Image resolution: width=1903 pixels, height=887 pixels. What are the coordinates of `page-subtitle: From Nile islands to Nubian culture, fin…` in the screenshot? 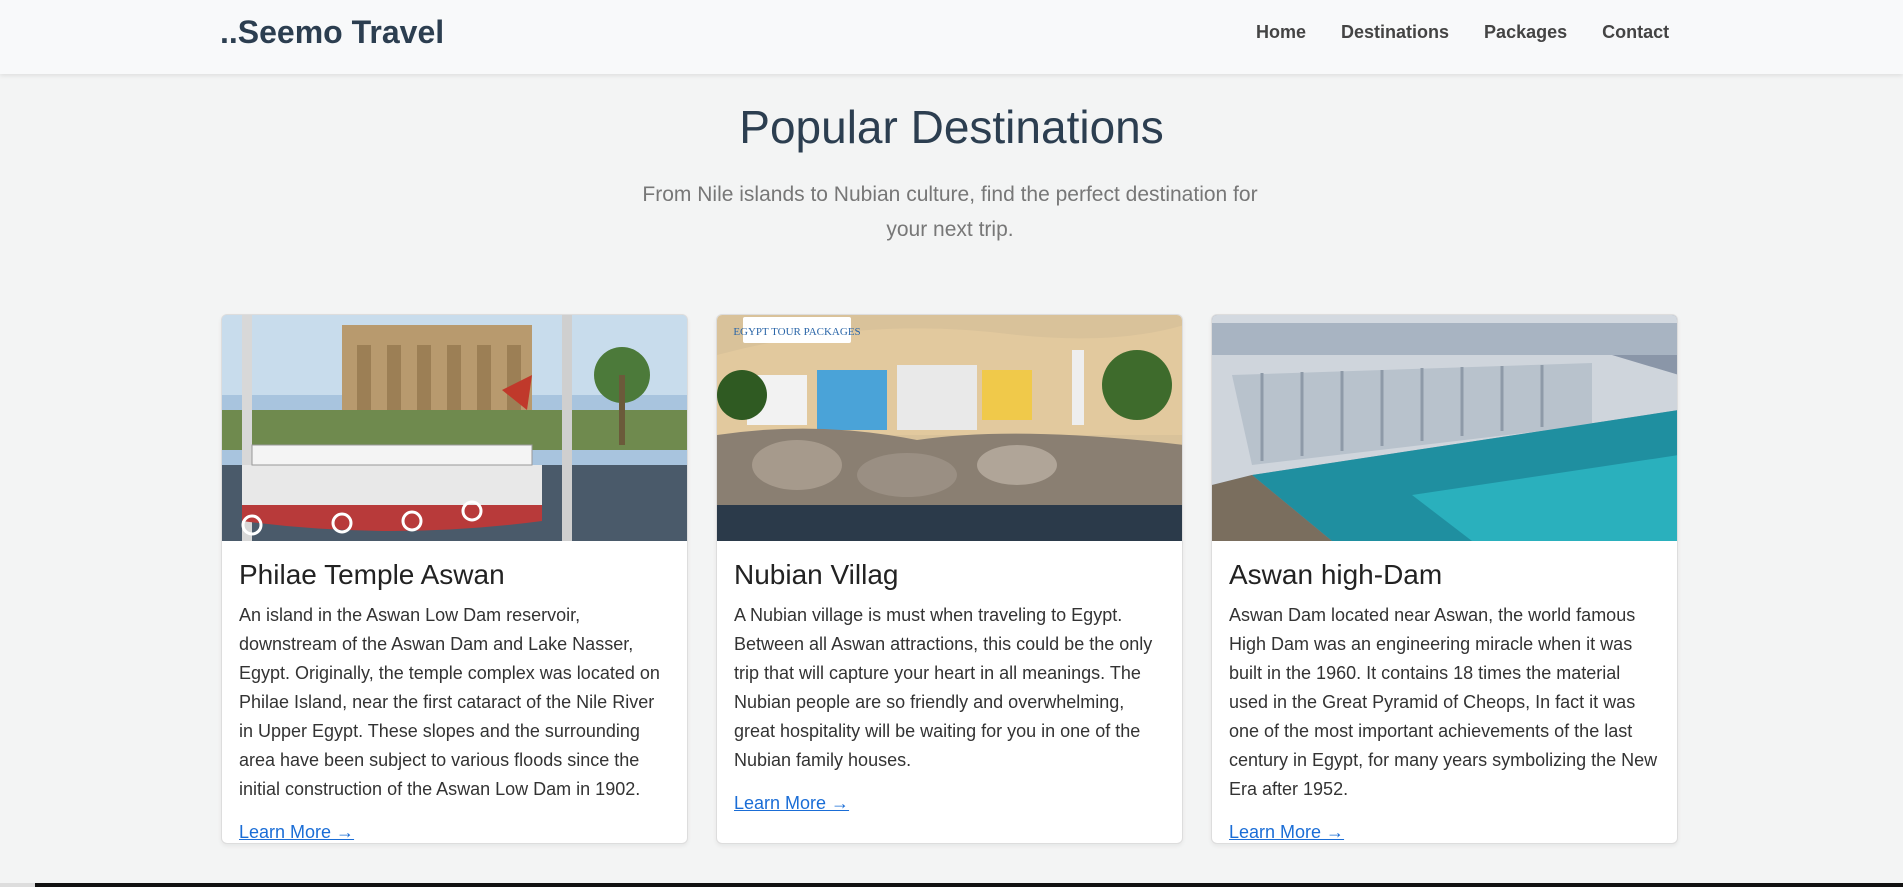 It's located at (950, 212).